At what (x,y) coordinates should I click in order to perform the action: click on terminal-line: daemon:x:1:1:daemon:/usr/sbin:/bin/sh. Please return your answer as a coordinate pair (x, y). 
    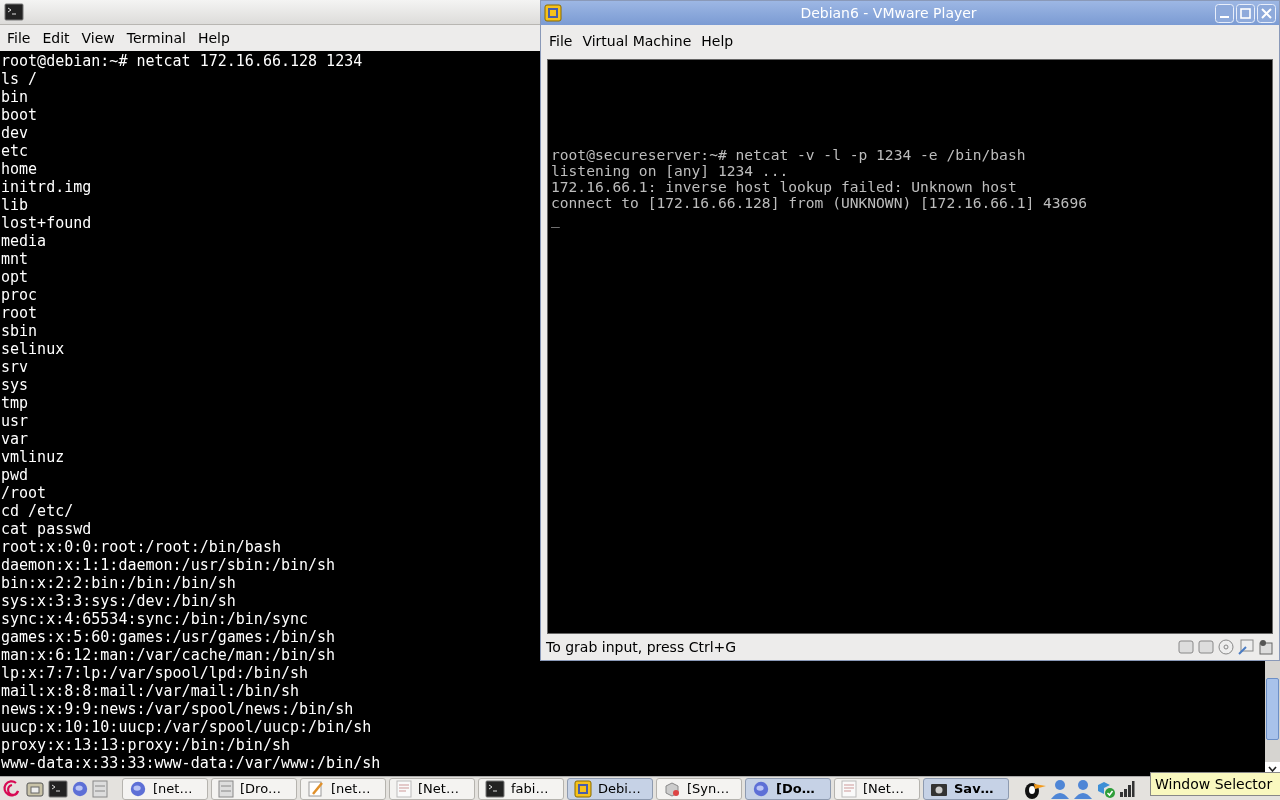
    Looking at the image, I should click on (168, 565).